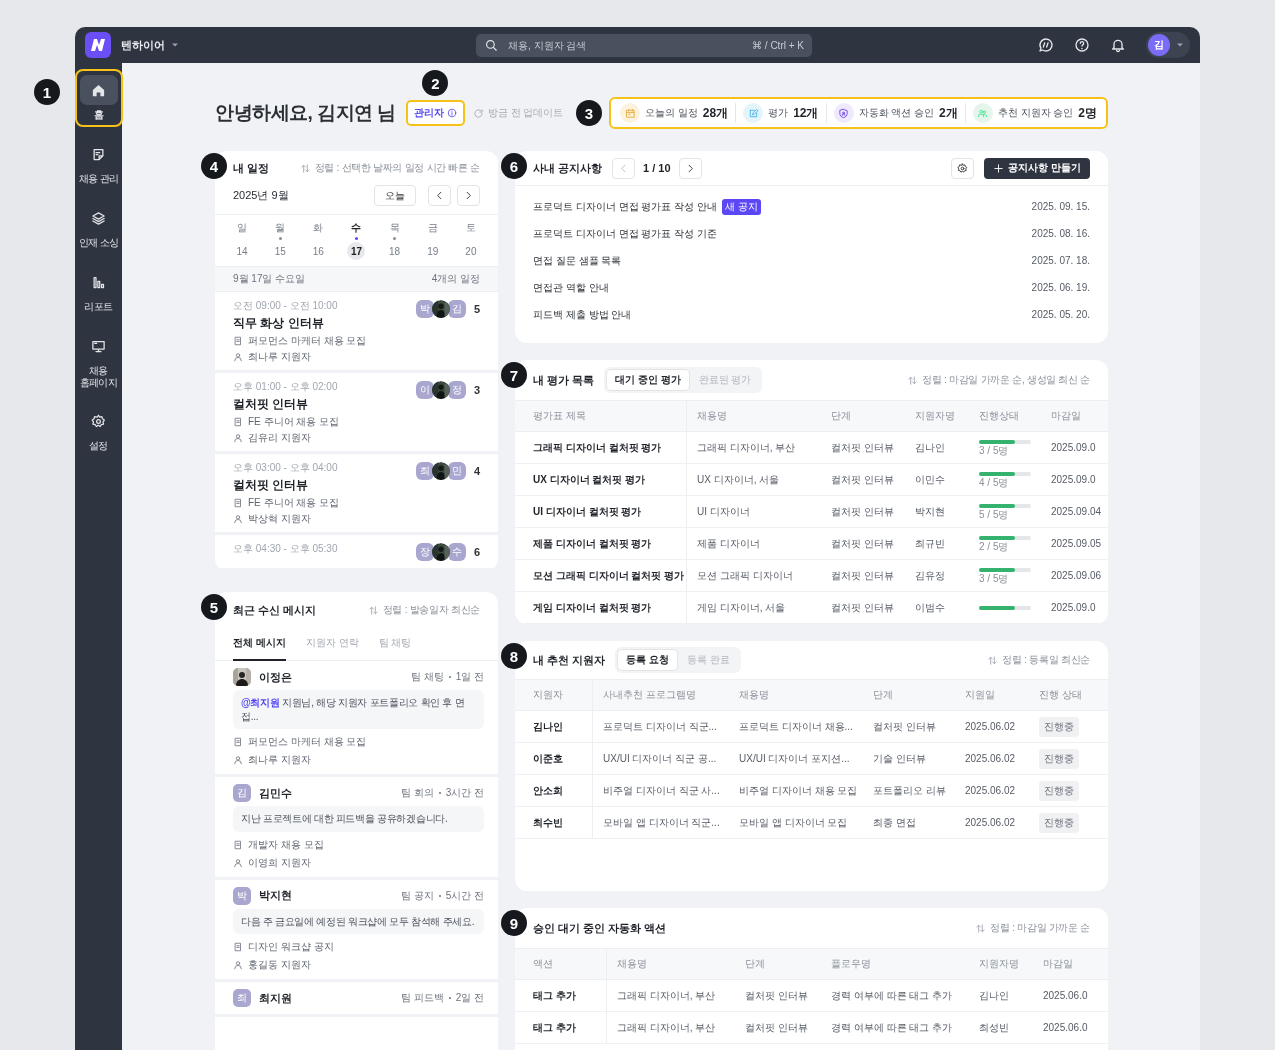 This screenshot has height=1050, width=1275. I want to click on chat-icon, so click(1046, 45).